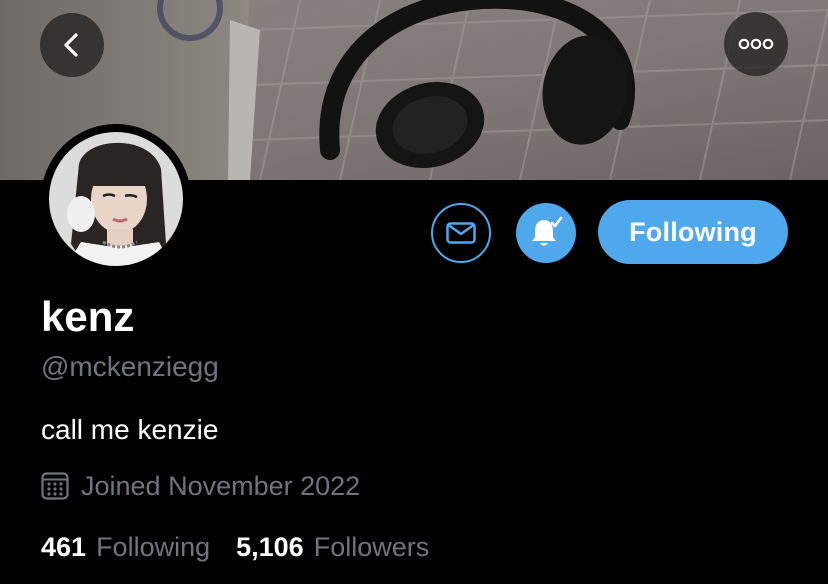 The width and height of the screenshot is (828, 584). I want to click on follow-stats: 461 Following 5,106 Followers, so click(248, 547).